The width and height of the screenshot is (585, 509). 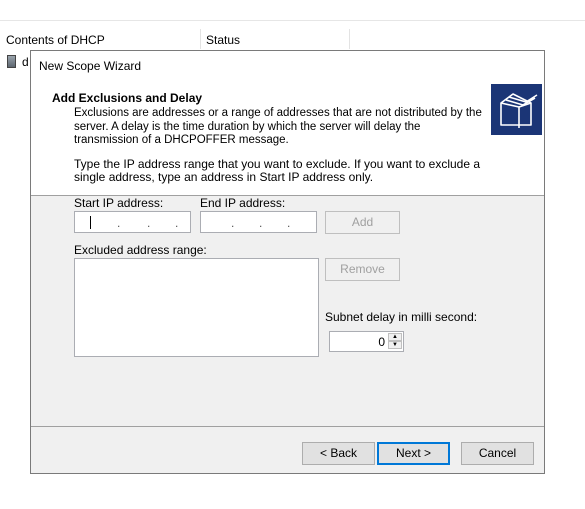 I want to click on cancel-button: Cancel, so click(x=497, y=453).